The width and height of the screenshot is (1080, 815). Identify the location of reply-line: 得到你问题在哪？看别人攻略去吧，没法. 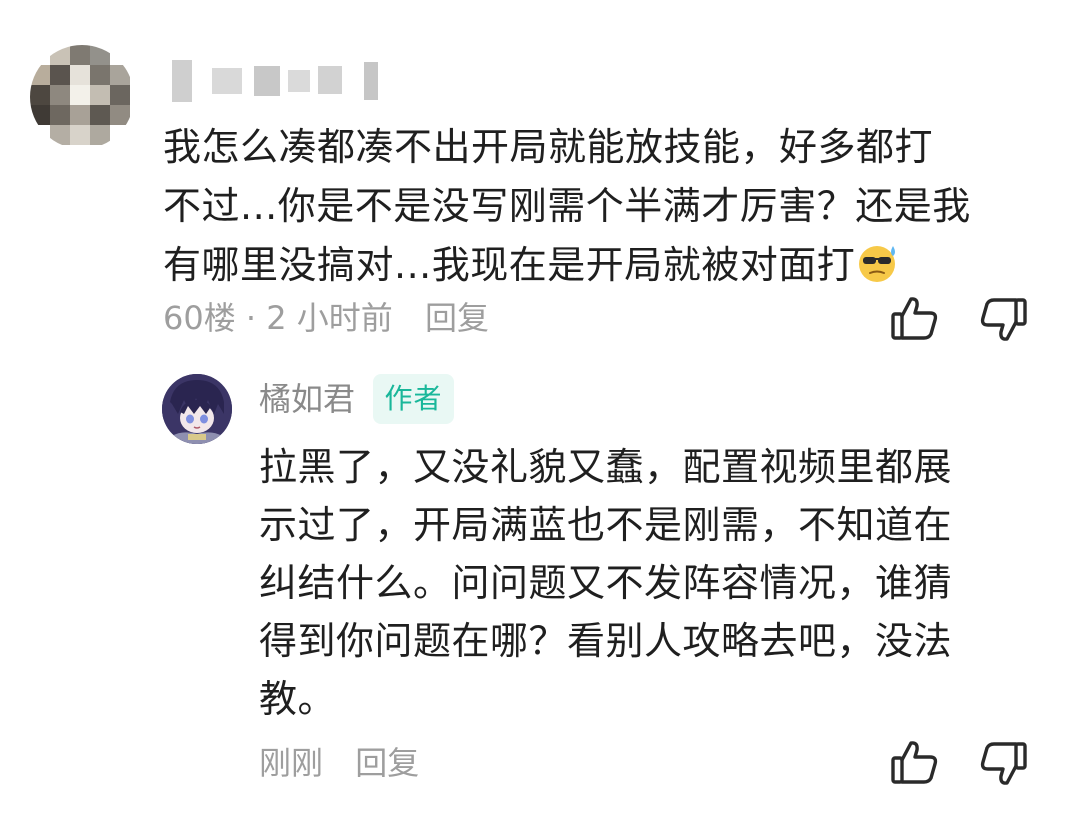
(606, 641).